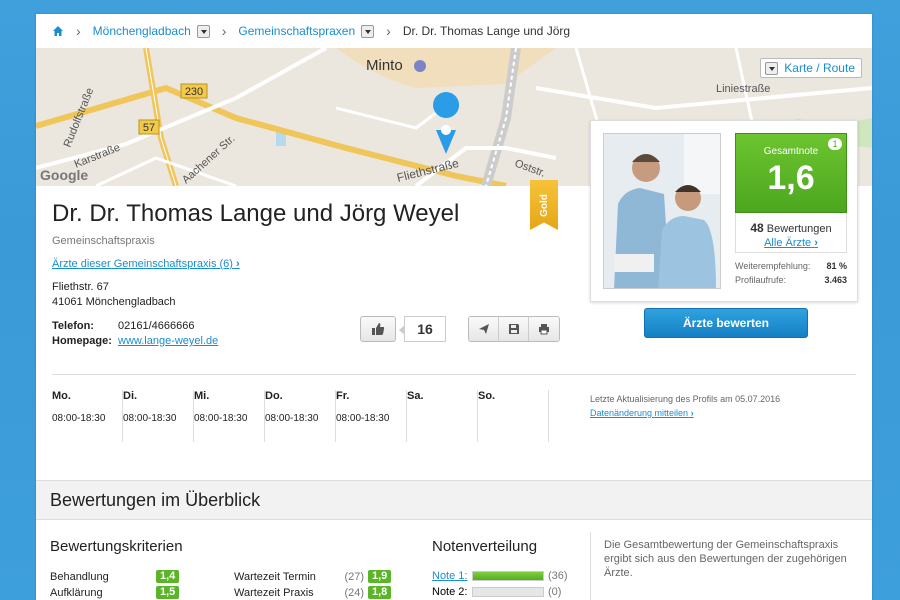 The height and width of the screenshot is (600, 900). I want to click on views-value: 3.463, so click(835, 280).